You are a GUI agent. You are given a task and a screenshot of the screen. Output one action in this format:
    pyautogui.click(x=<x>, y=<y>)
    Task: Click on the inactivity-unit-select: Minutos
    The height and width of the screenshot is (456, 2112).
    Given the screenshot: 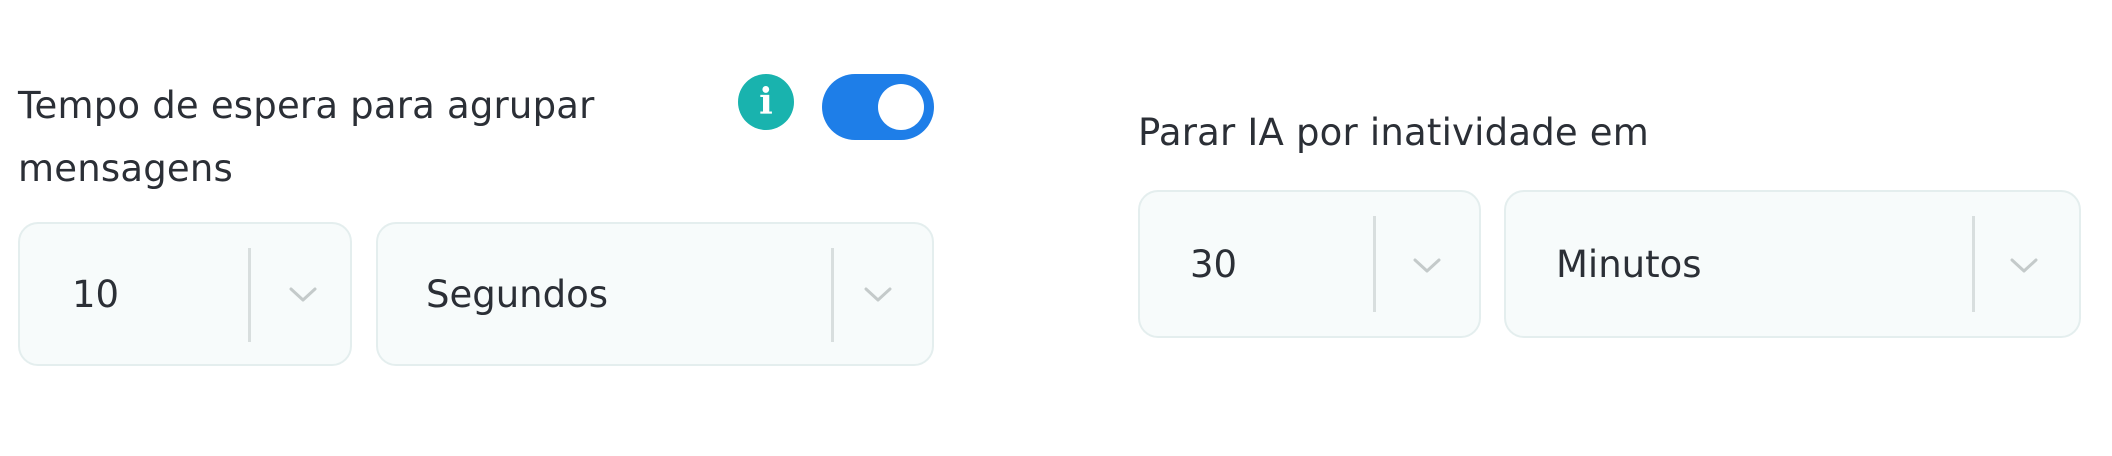 What is the action you would take?
    pyautogui.click(x=1792, y=264)
    